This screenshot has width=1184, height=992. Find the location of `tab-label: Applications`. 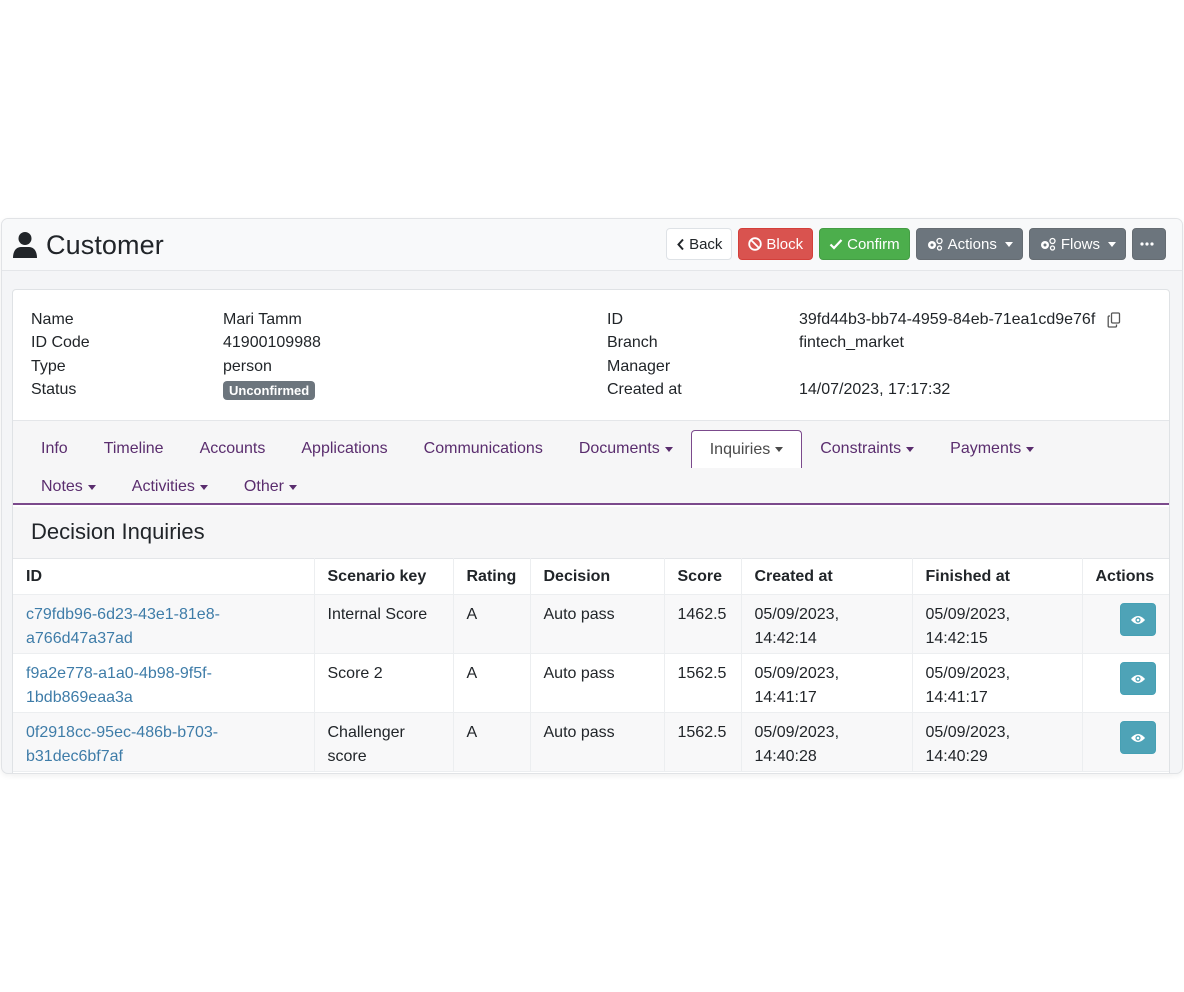

tab-label: Applications is located at coordinates (344, 448).